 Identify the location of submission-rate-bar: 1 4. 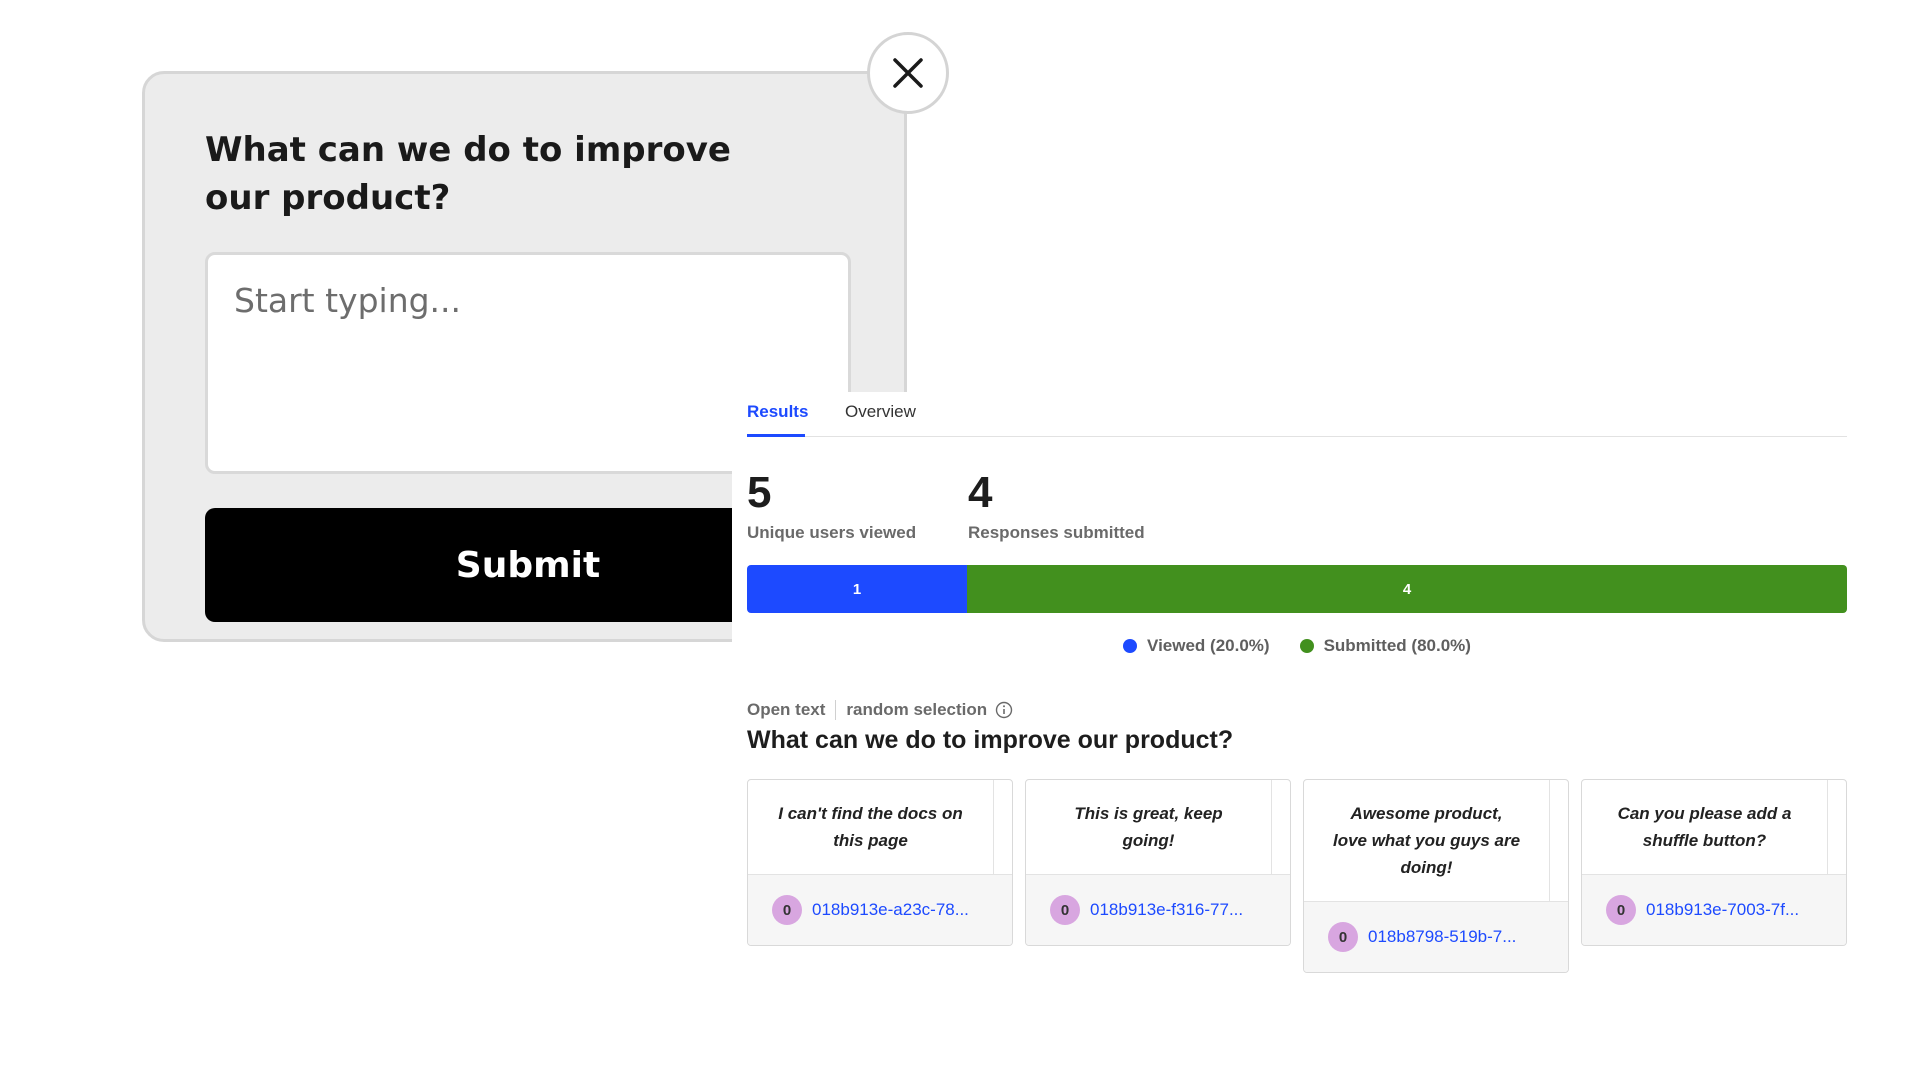
(1297, 589).